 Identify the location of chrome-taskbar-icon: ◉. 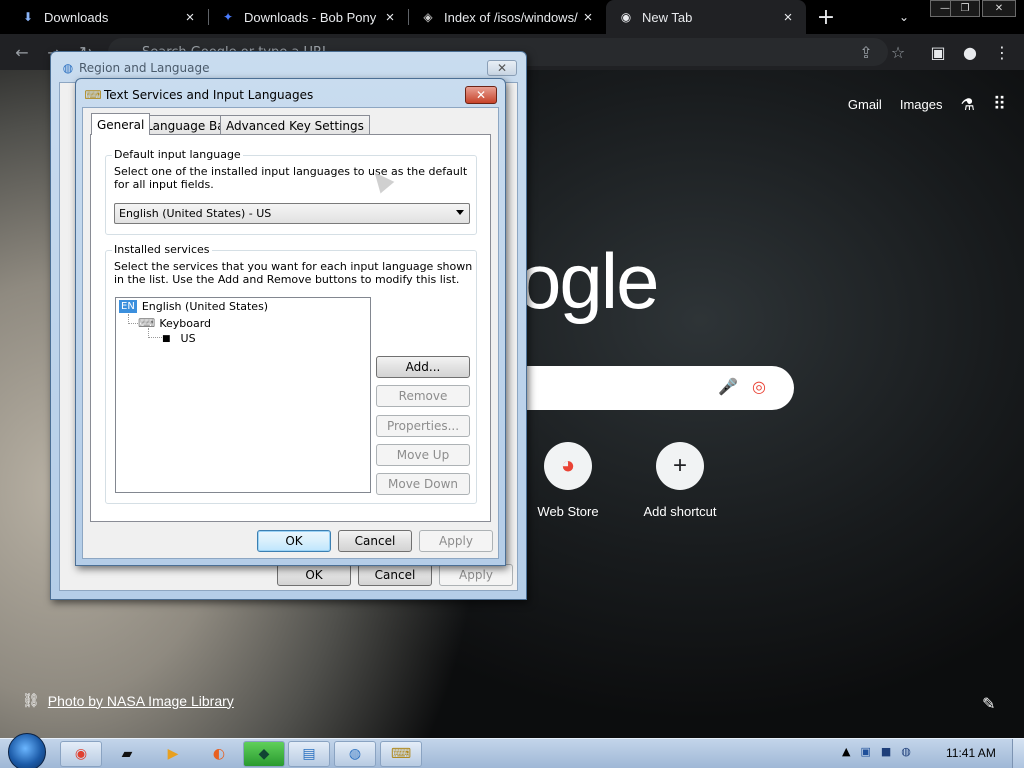
(81, 754).